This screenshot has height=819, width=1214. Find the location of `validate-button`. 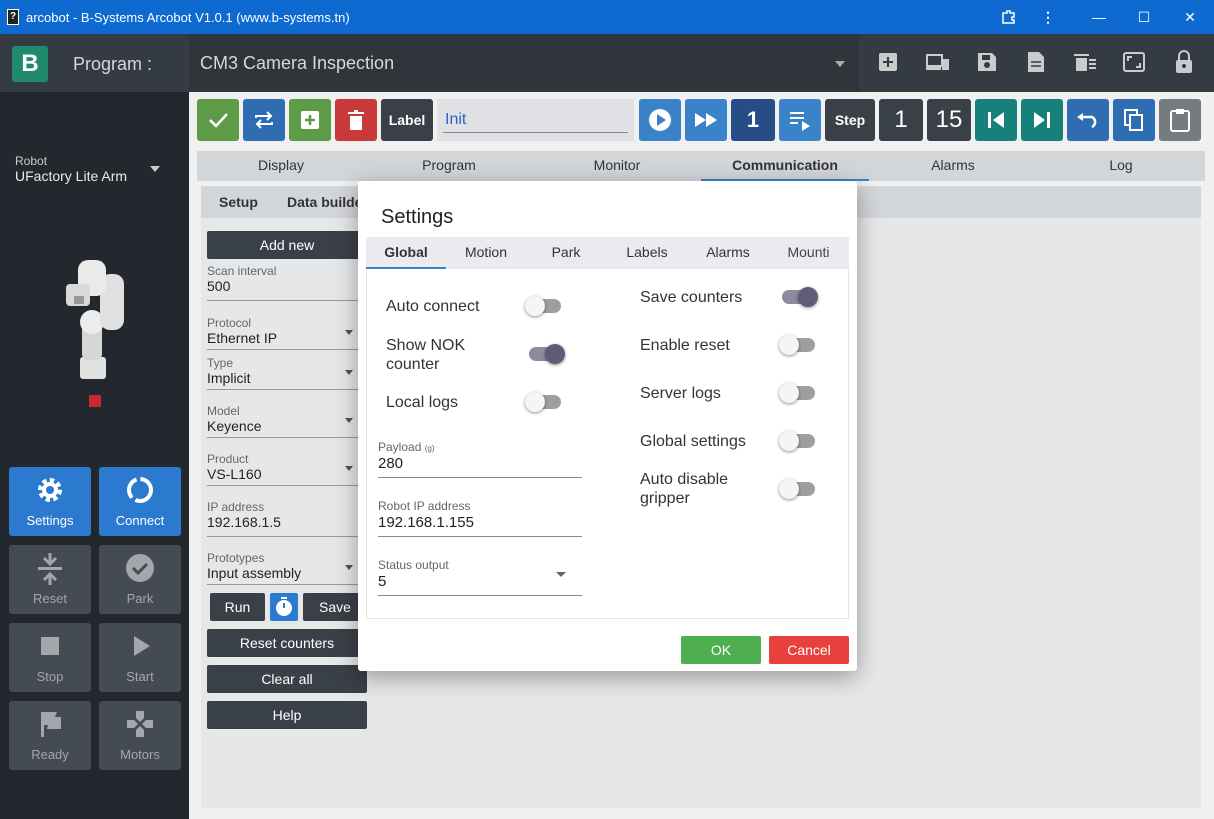

validate-button is located at coordinates (218, 120).